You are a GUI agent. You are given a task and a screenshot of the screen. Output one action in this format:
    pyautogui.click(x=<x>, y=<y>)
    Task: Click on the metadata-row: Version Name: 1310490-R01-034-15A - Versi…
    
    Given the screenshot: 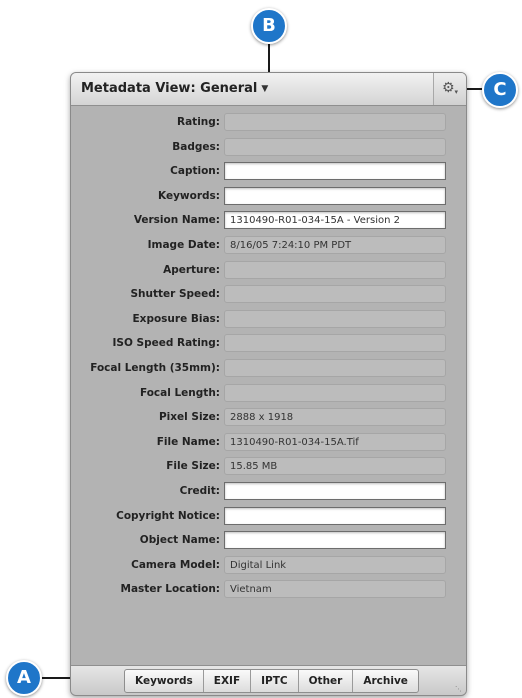 What is the action you would take?
    pyautogui.click(x=268, y=221)
    